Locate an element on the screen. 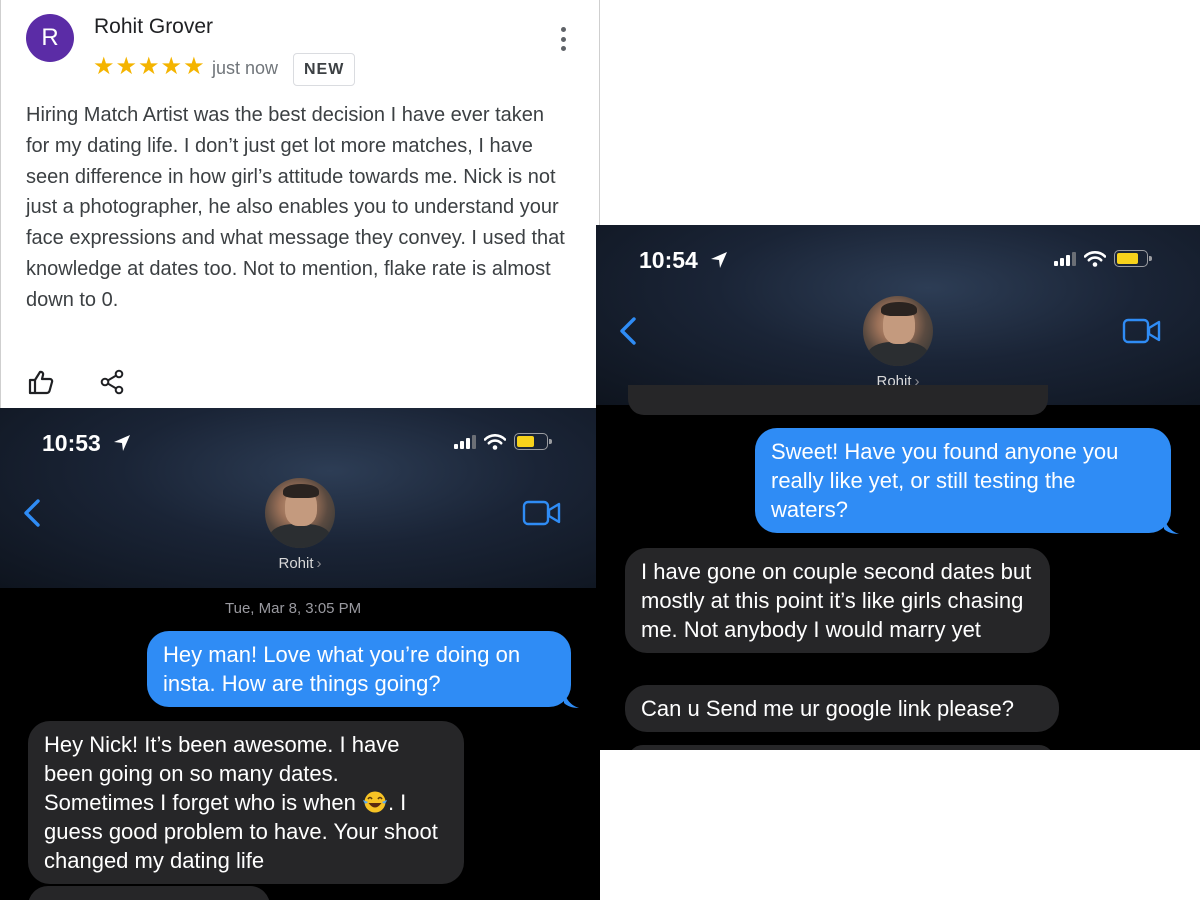  star-rating: ★★★★★ is located at coordinates (149, 66).